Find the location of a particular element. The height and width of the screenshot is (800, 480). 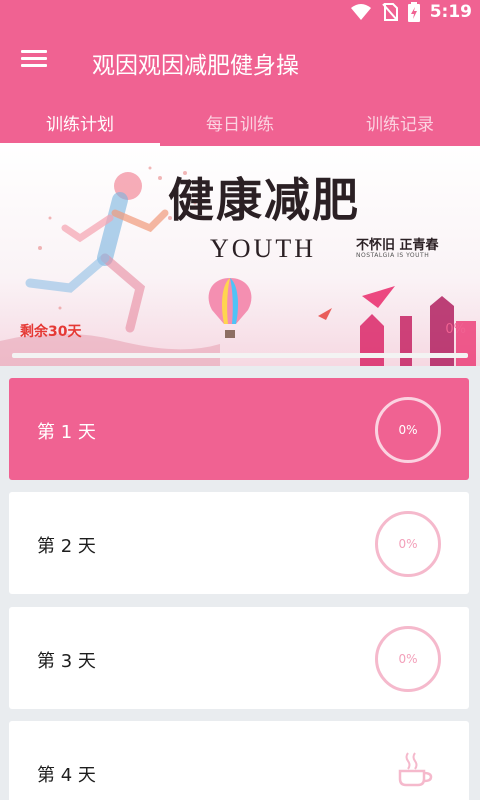

banner-progress-label: 0% is located at coordinates (455, 329).